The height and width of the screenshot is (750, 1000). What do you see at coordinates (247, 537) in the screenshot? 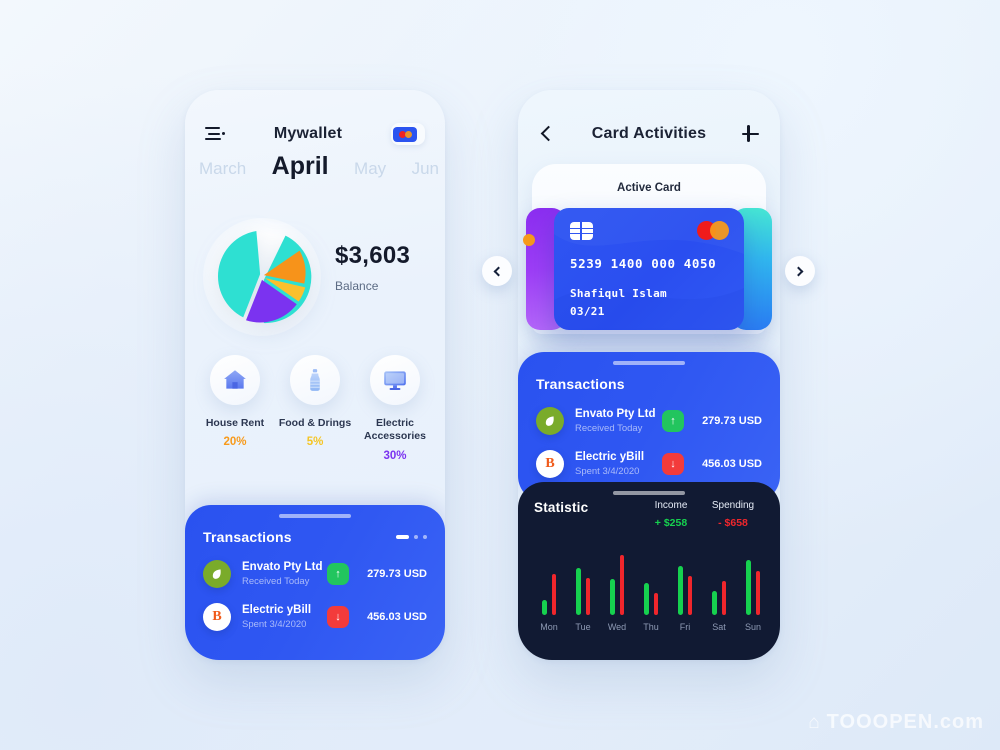
I see `transactions-title: Transactions` at bounding box center [247, 537].